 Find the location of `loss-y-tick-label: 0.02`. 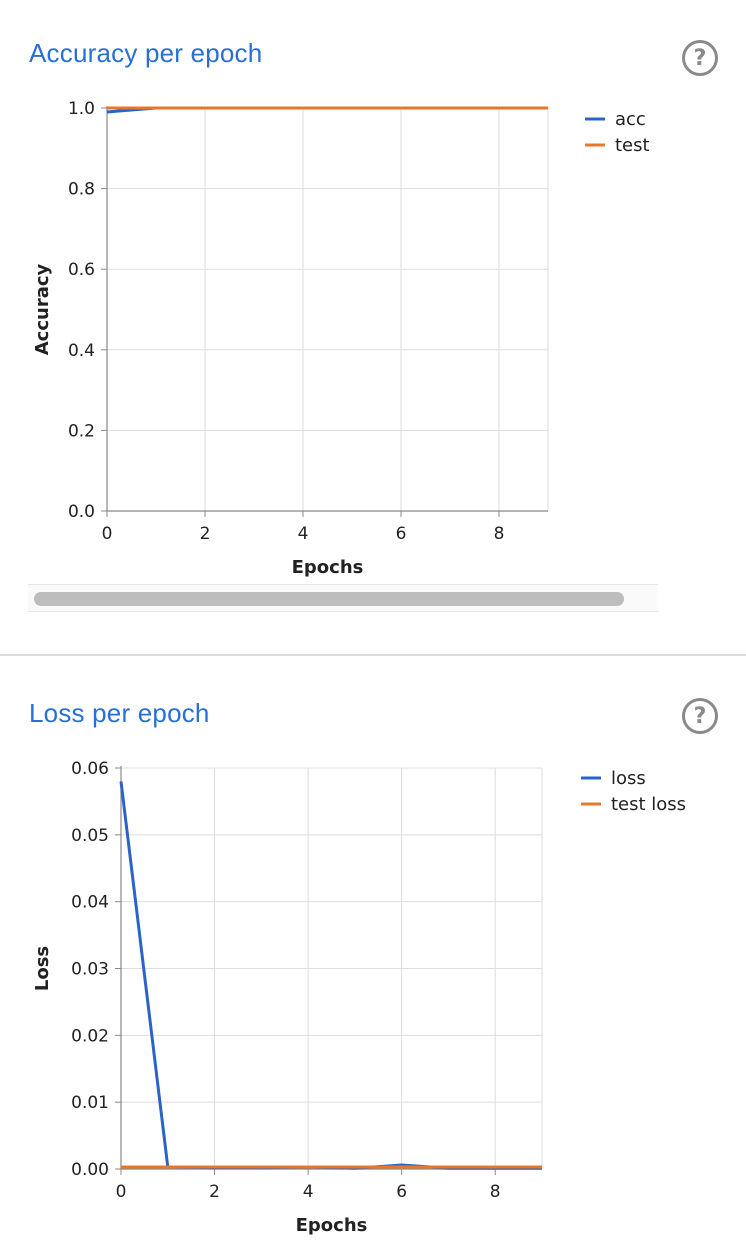

loss-y-tick-label: 0.02 is located at coordinates (90, 1036).